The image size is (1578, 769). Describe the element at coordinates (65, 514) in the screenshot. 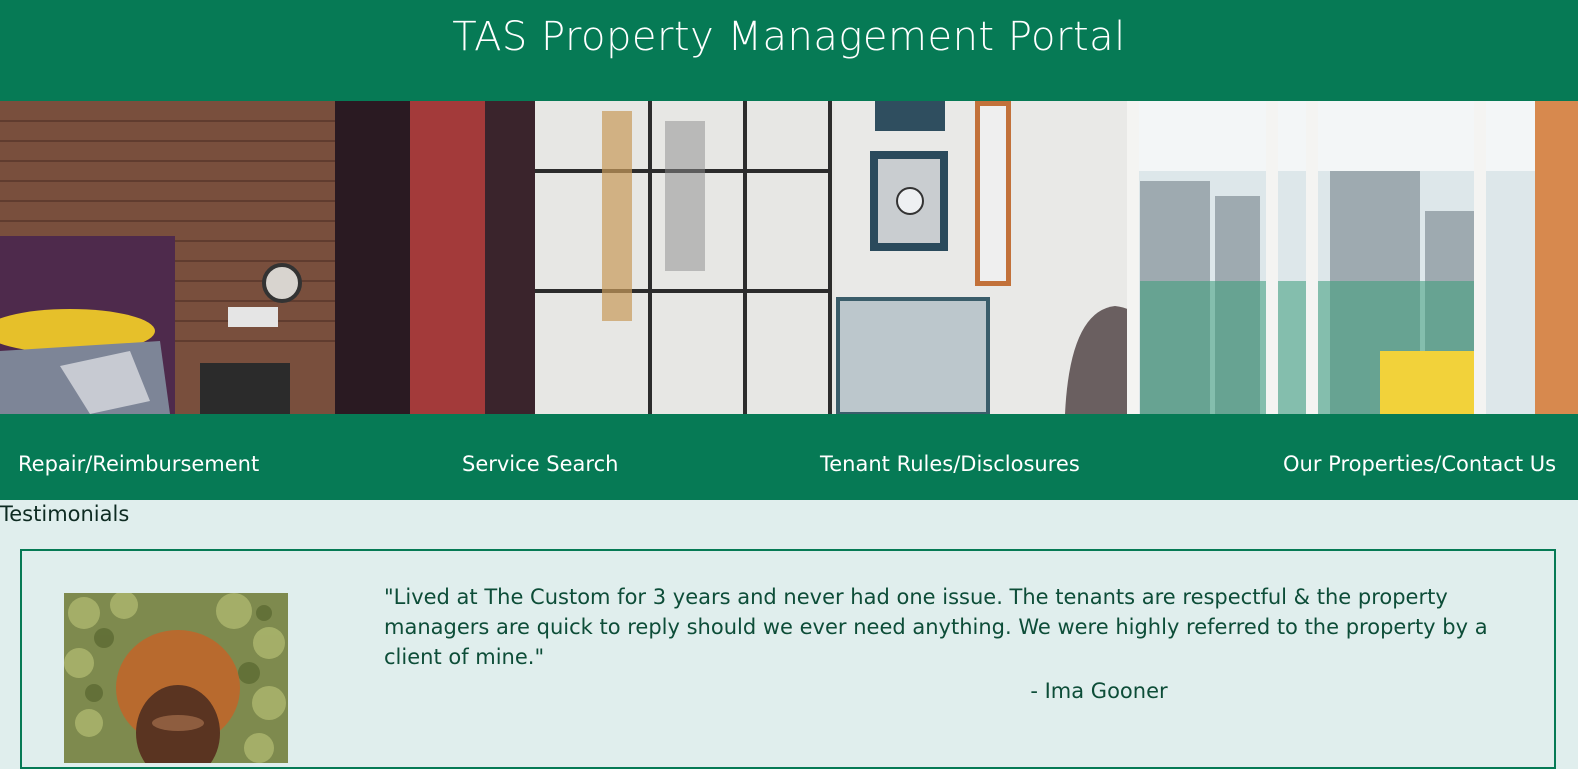

I see `testimonials-heading: Testimonials` at that location.